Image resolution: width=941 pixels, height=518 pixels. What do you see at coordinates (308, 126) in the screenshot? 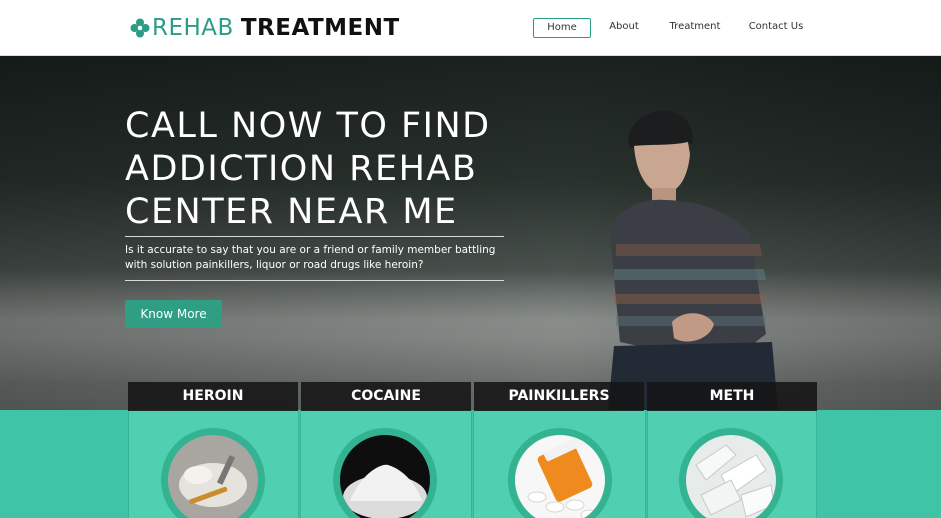
I see `hero-title-line-1: CALL NOW TO FIND` at bounding box center [308, 126].